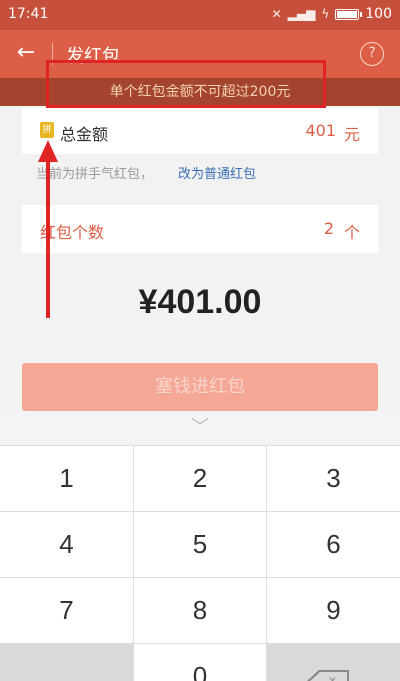 Image resolution: width=400 pixels, height=681 pixels. I want to click on signal-icon: ▂▄▆, so click(301, 14).